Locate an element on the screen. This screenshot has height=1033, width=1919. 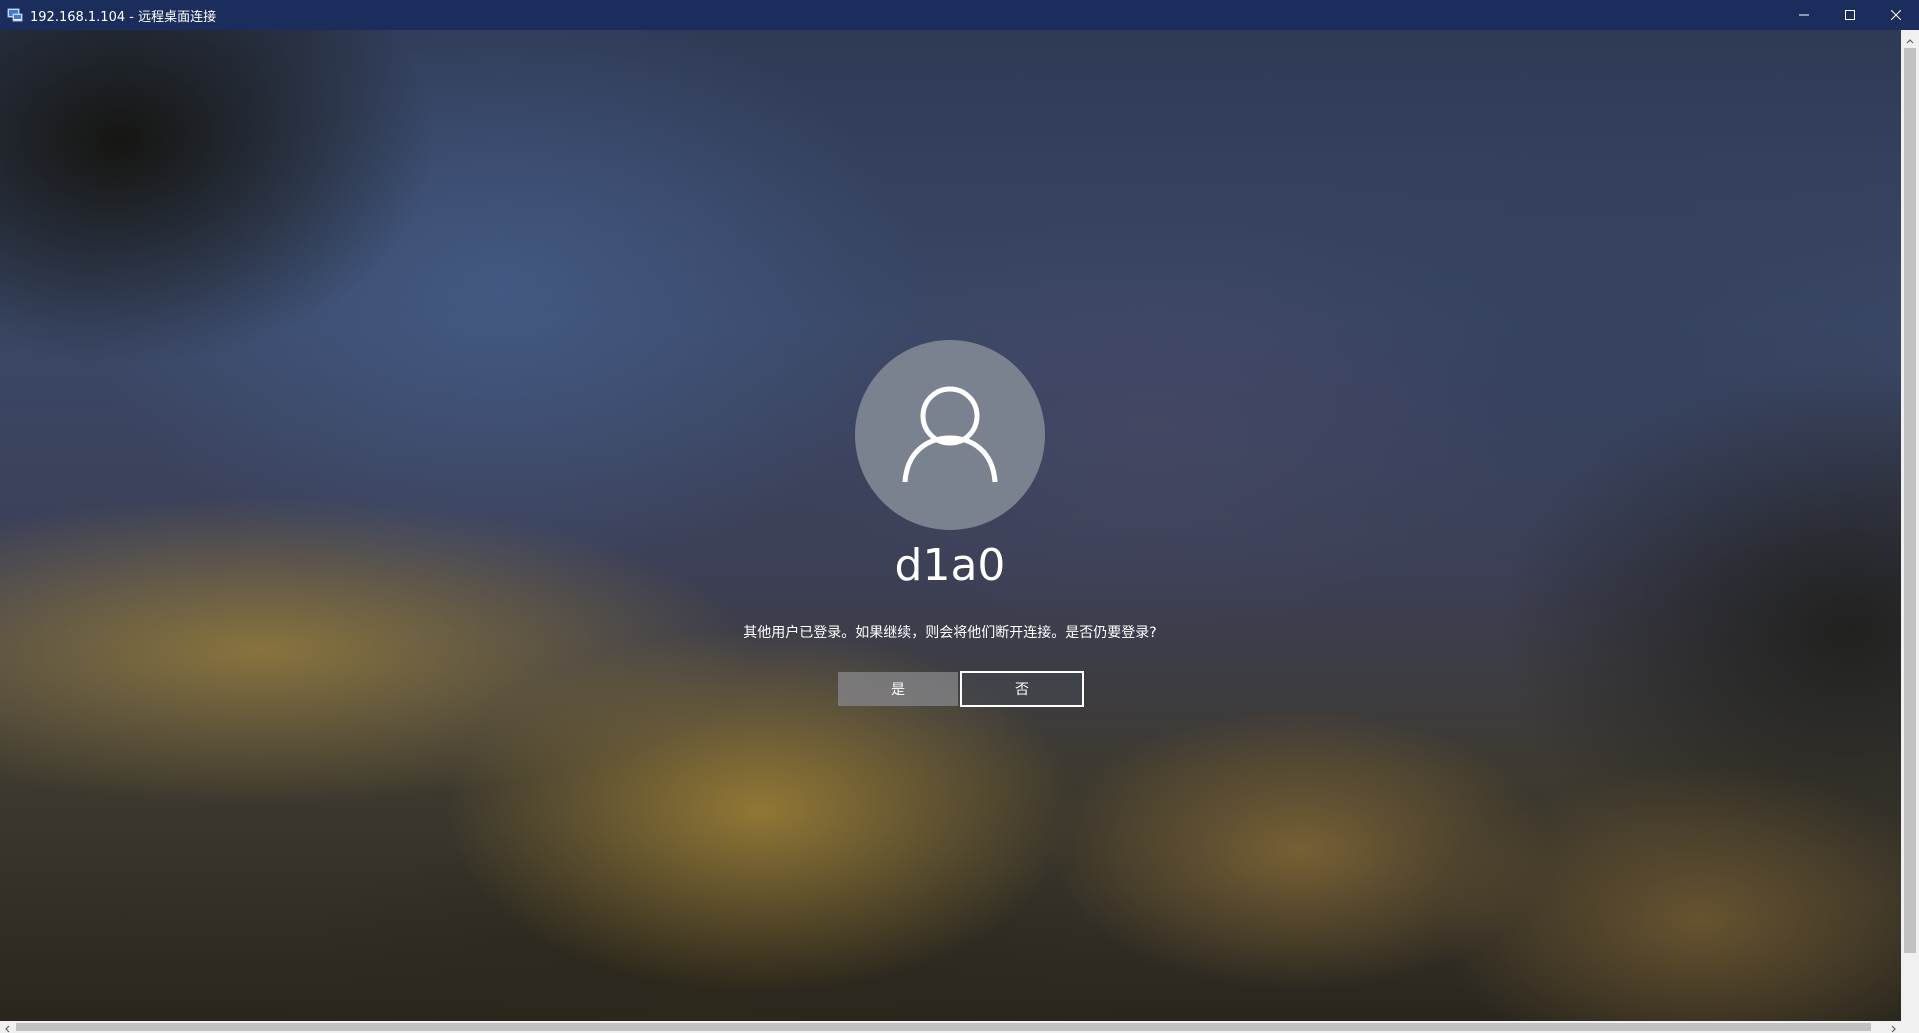
minimize-icon is located at coordinates (1804, 15).